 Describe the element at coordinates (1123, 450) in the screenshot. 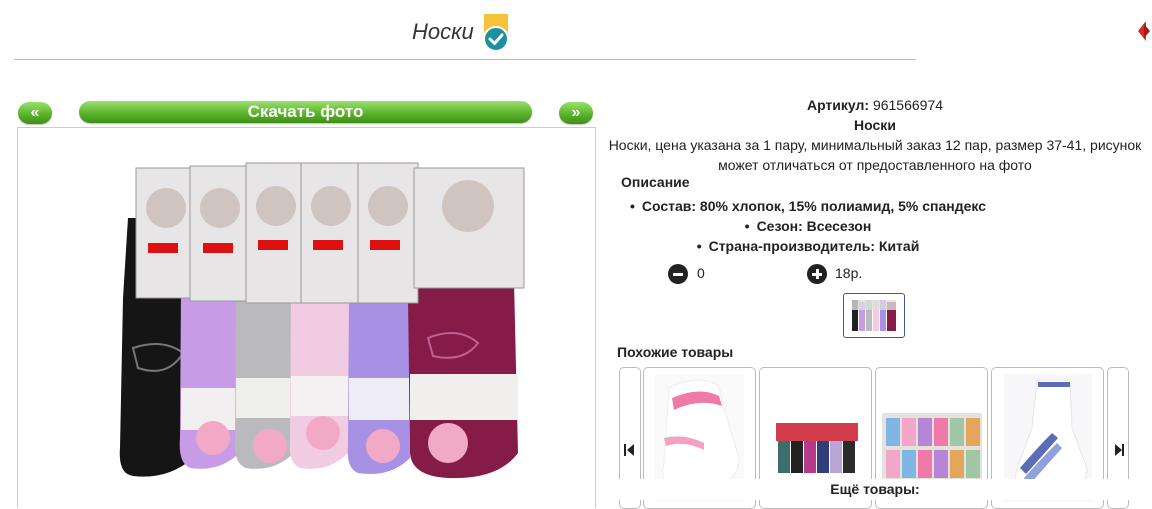

I see `skip-forward-icon-bar` at that location.